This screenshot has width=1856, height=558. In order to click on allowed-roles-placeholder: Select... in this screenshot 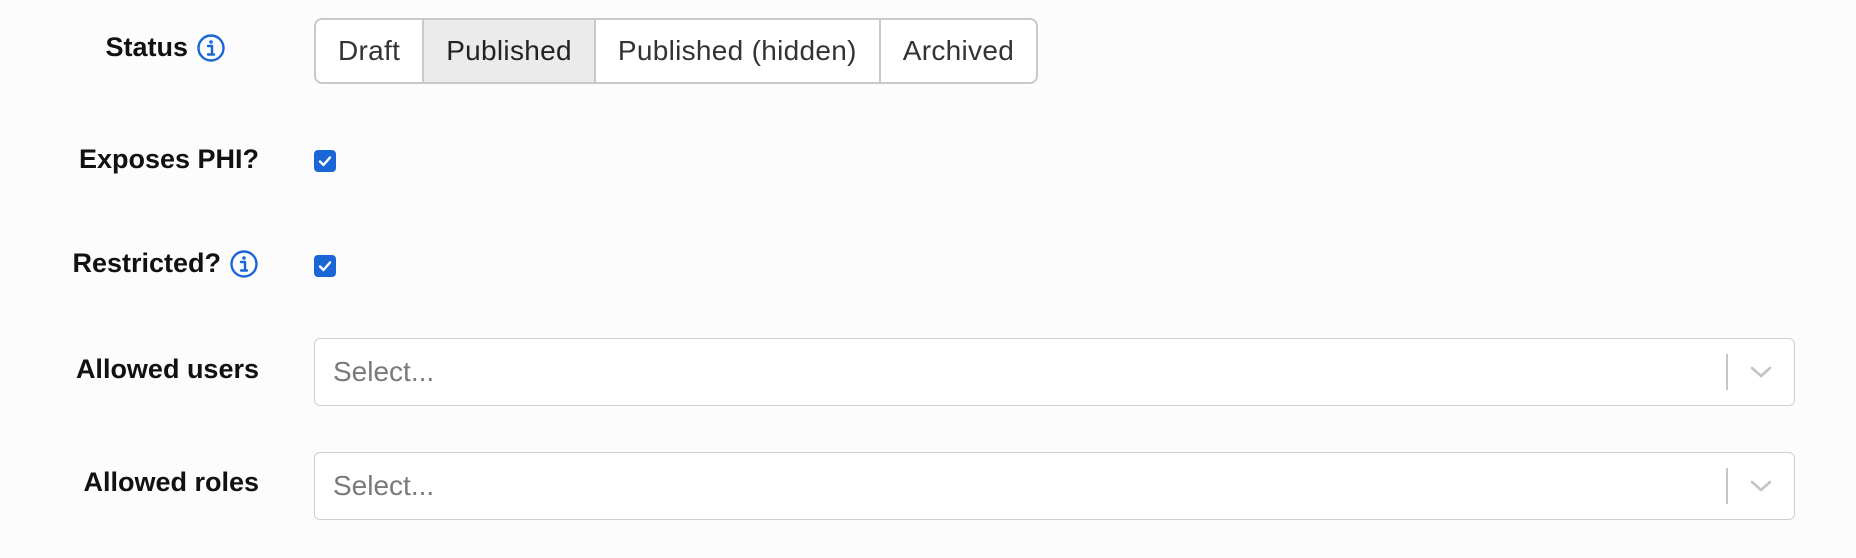, I will do `click(384, 485)`.